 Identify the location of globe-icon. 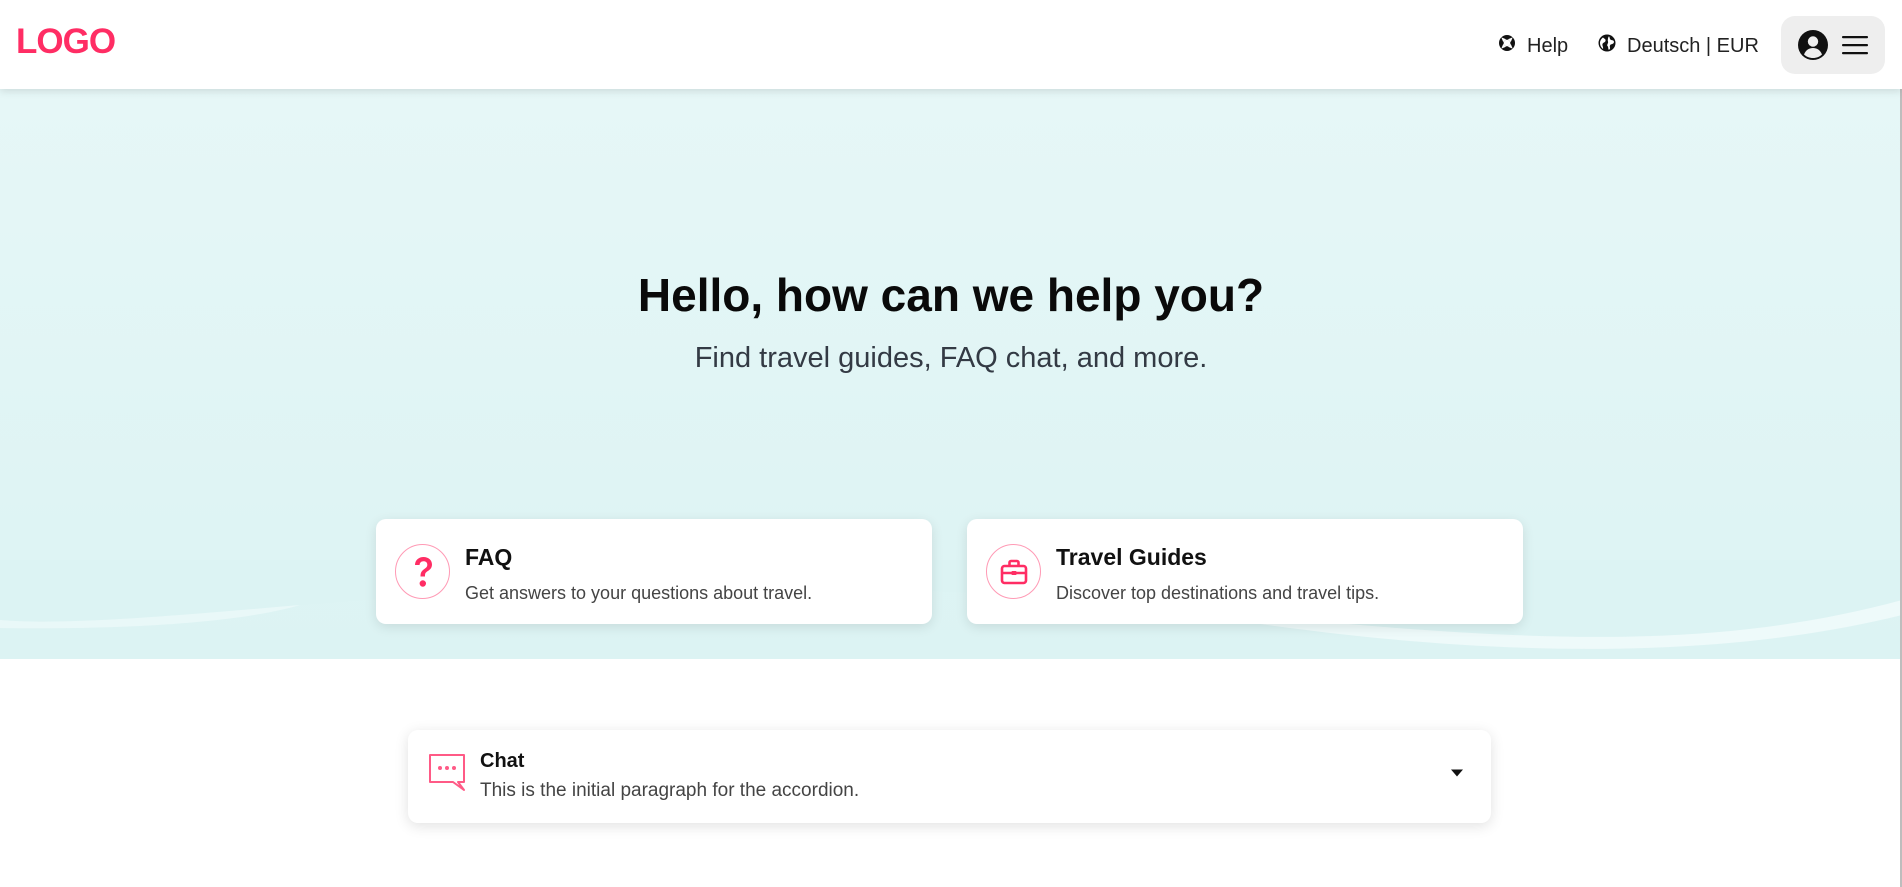
(1607, 46).